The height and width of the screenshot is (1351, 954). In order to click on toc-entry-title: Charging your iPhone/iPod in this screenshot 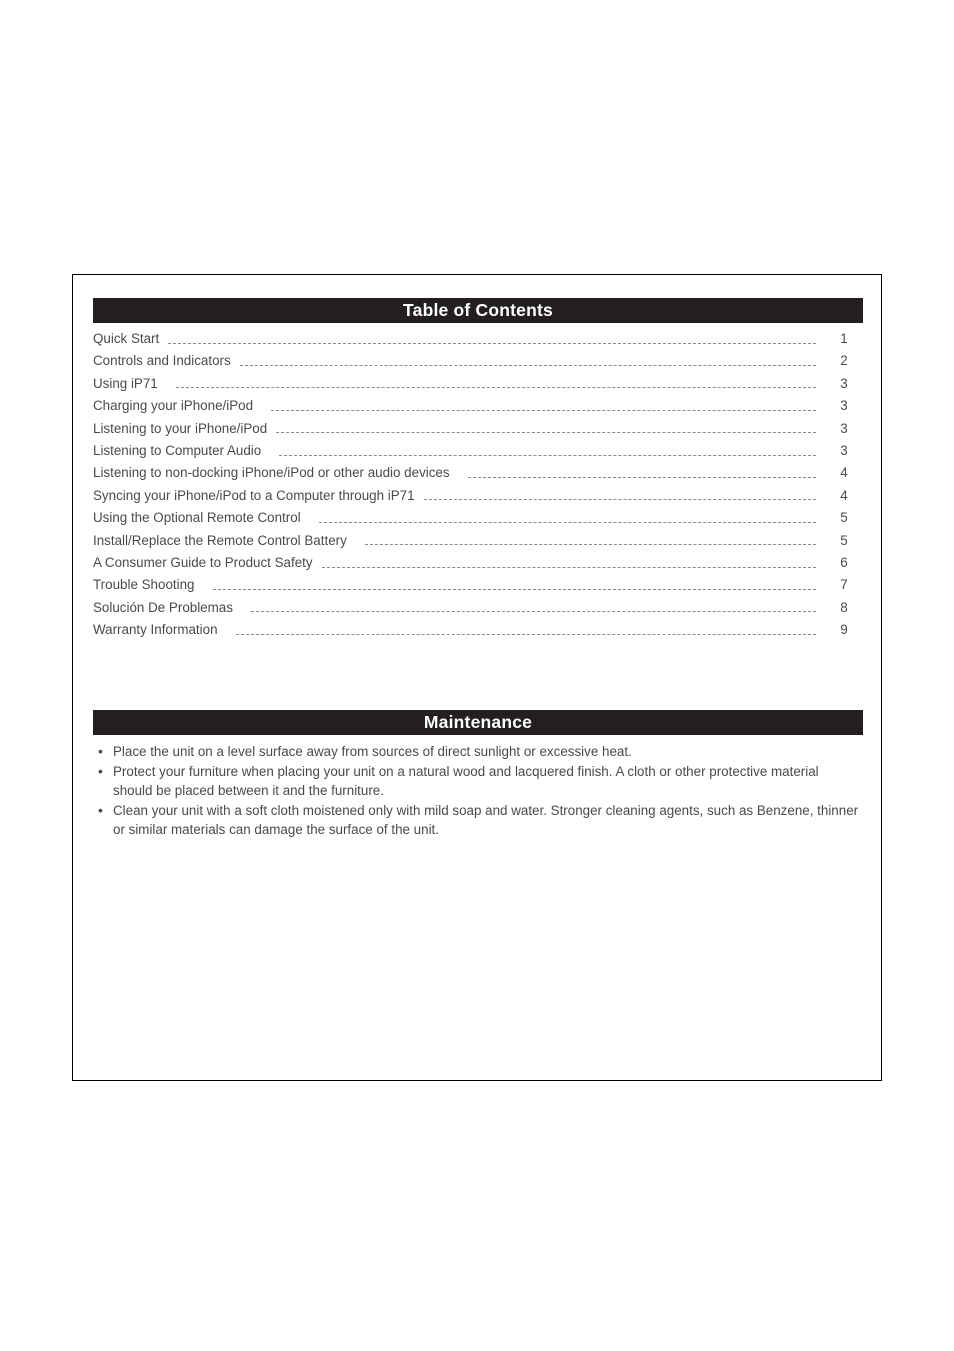, I will do `click(173, 406)`.